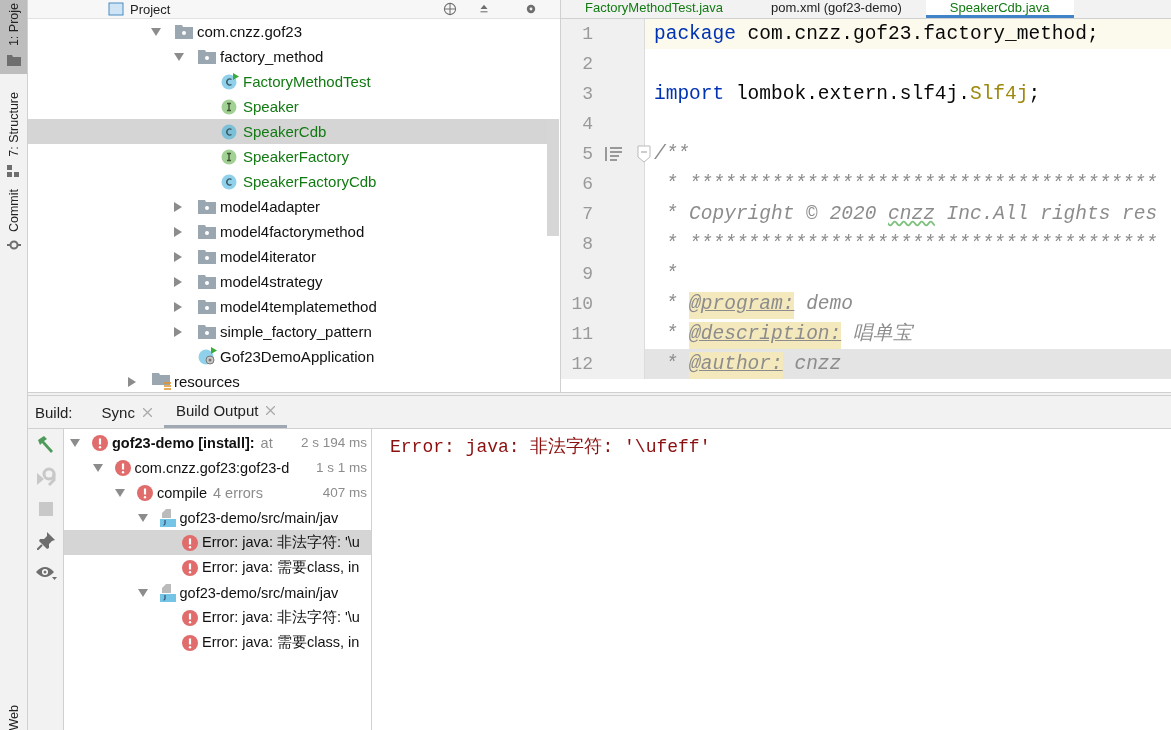  I want to click on line-number: 3, so click(587, 94).